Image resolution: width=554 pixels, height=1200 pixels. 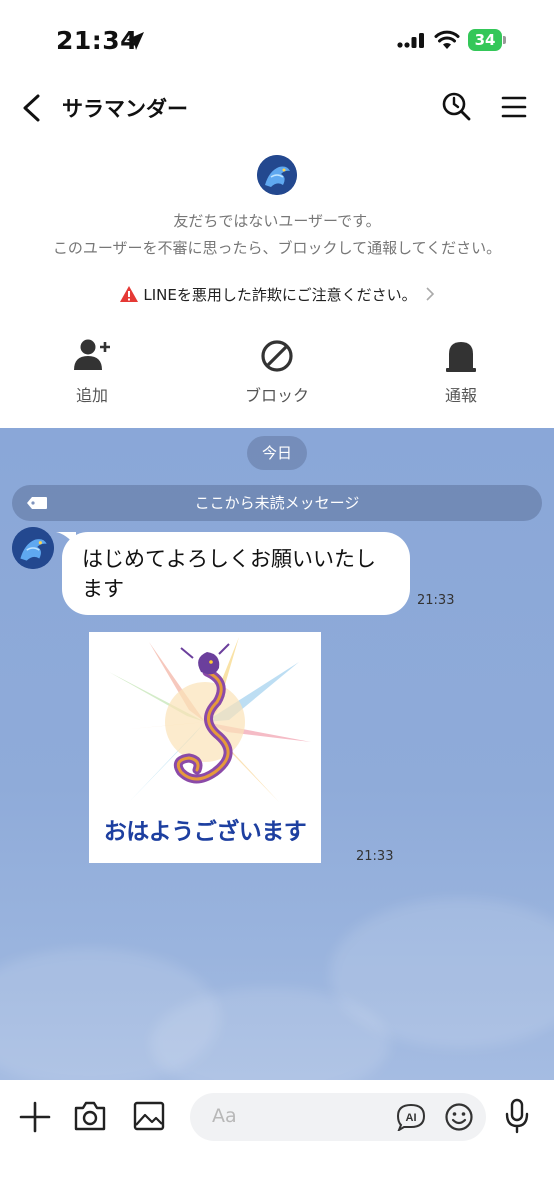 I want to click on ai-icon: AI, so click(x=411, y=1117).